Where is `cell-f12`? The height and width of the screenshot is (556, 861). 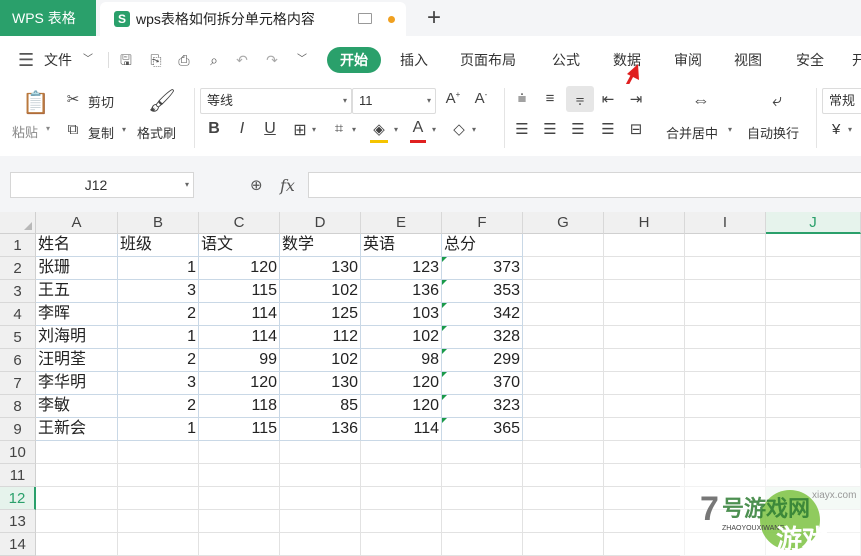
cell-f12 is located at coordinates (482, 498).